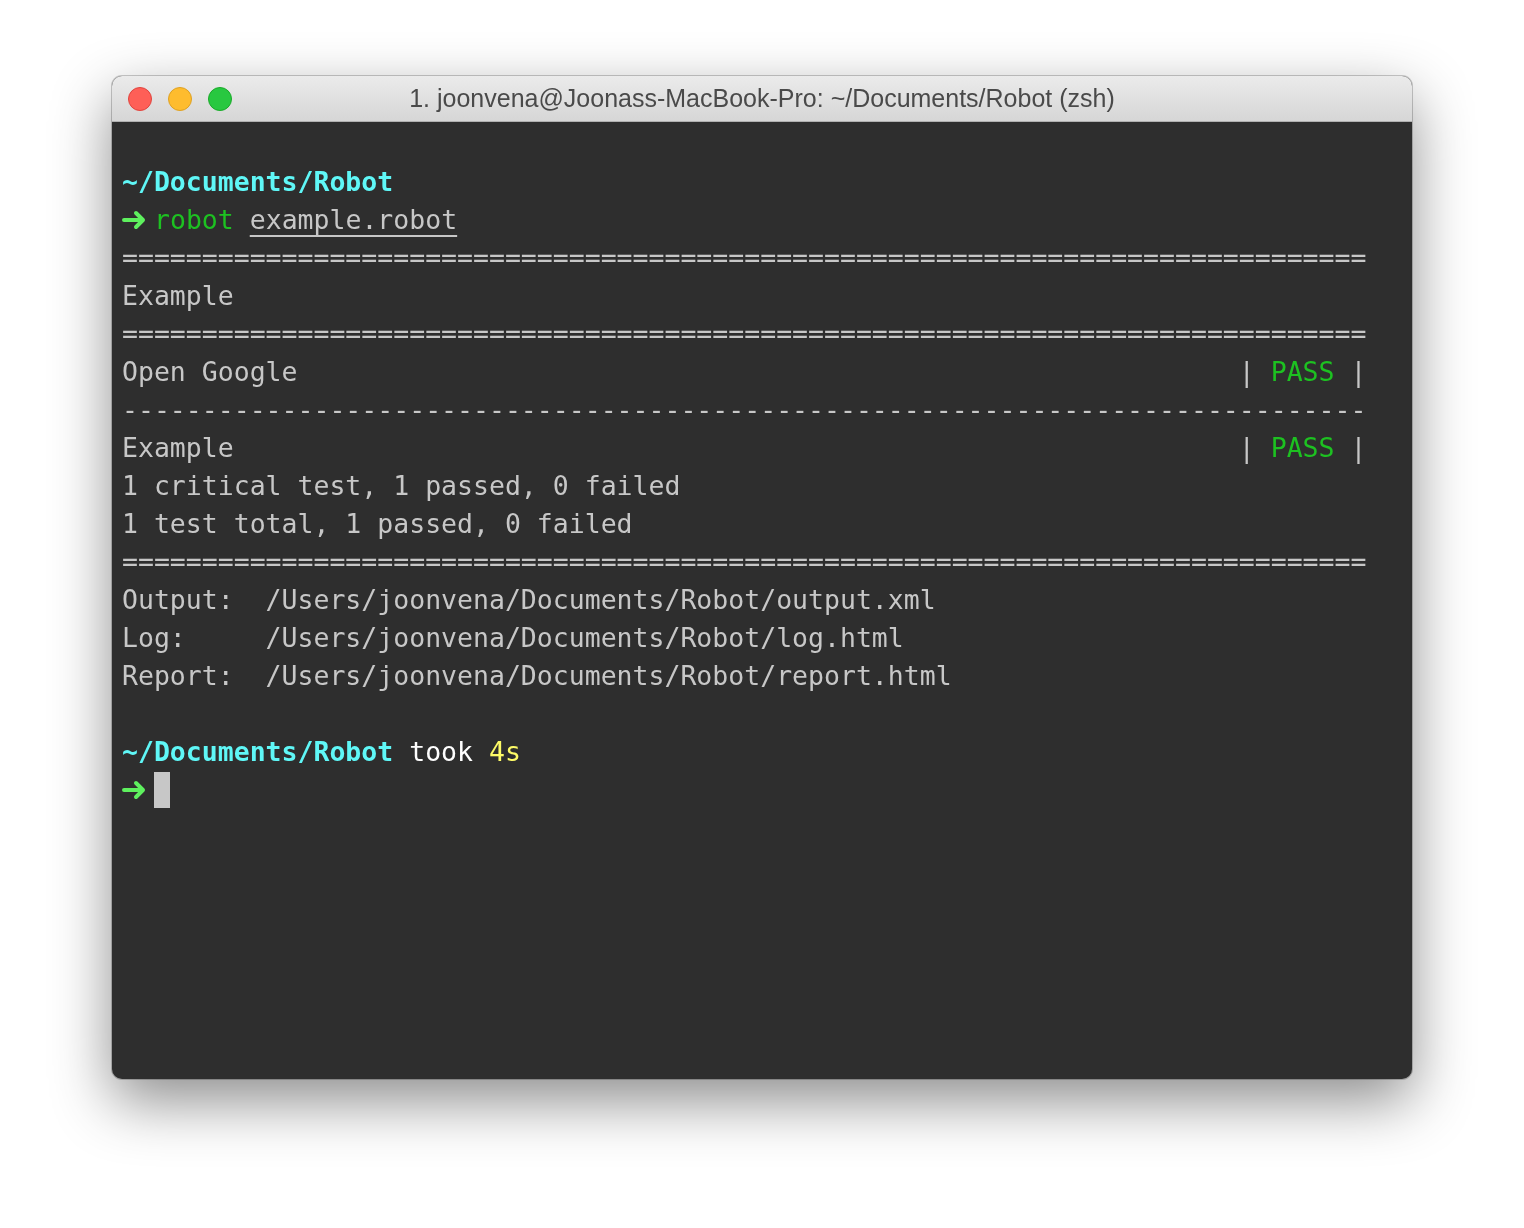  Describe the element at coordinates (178, 448) in the screenshot. I see `test-name: Example` at that location.